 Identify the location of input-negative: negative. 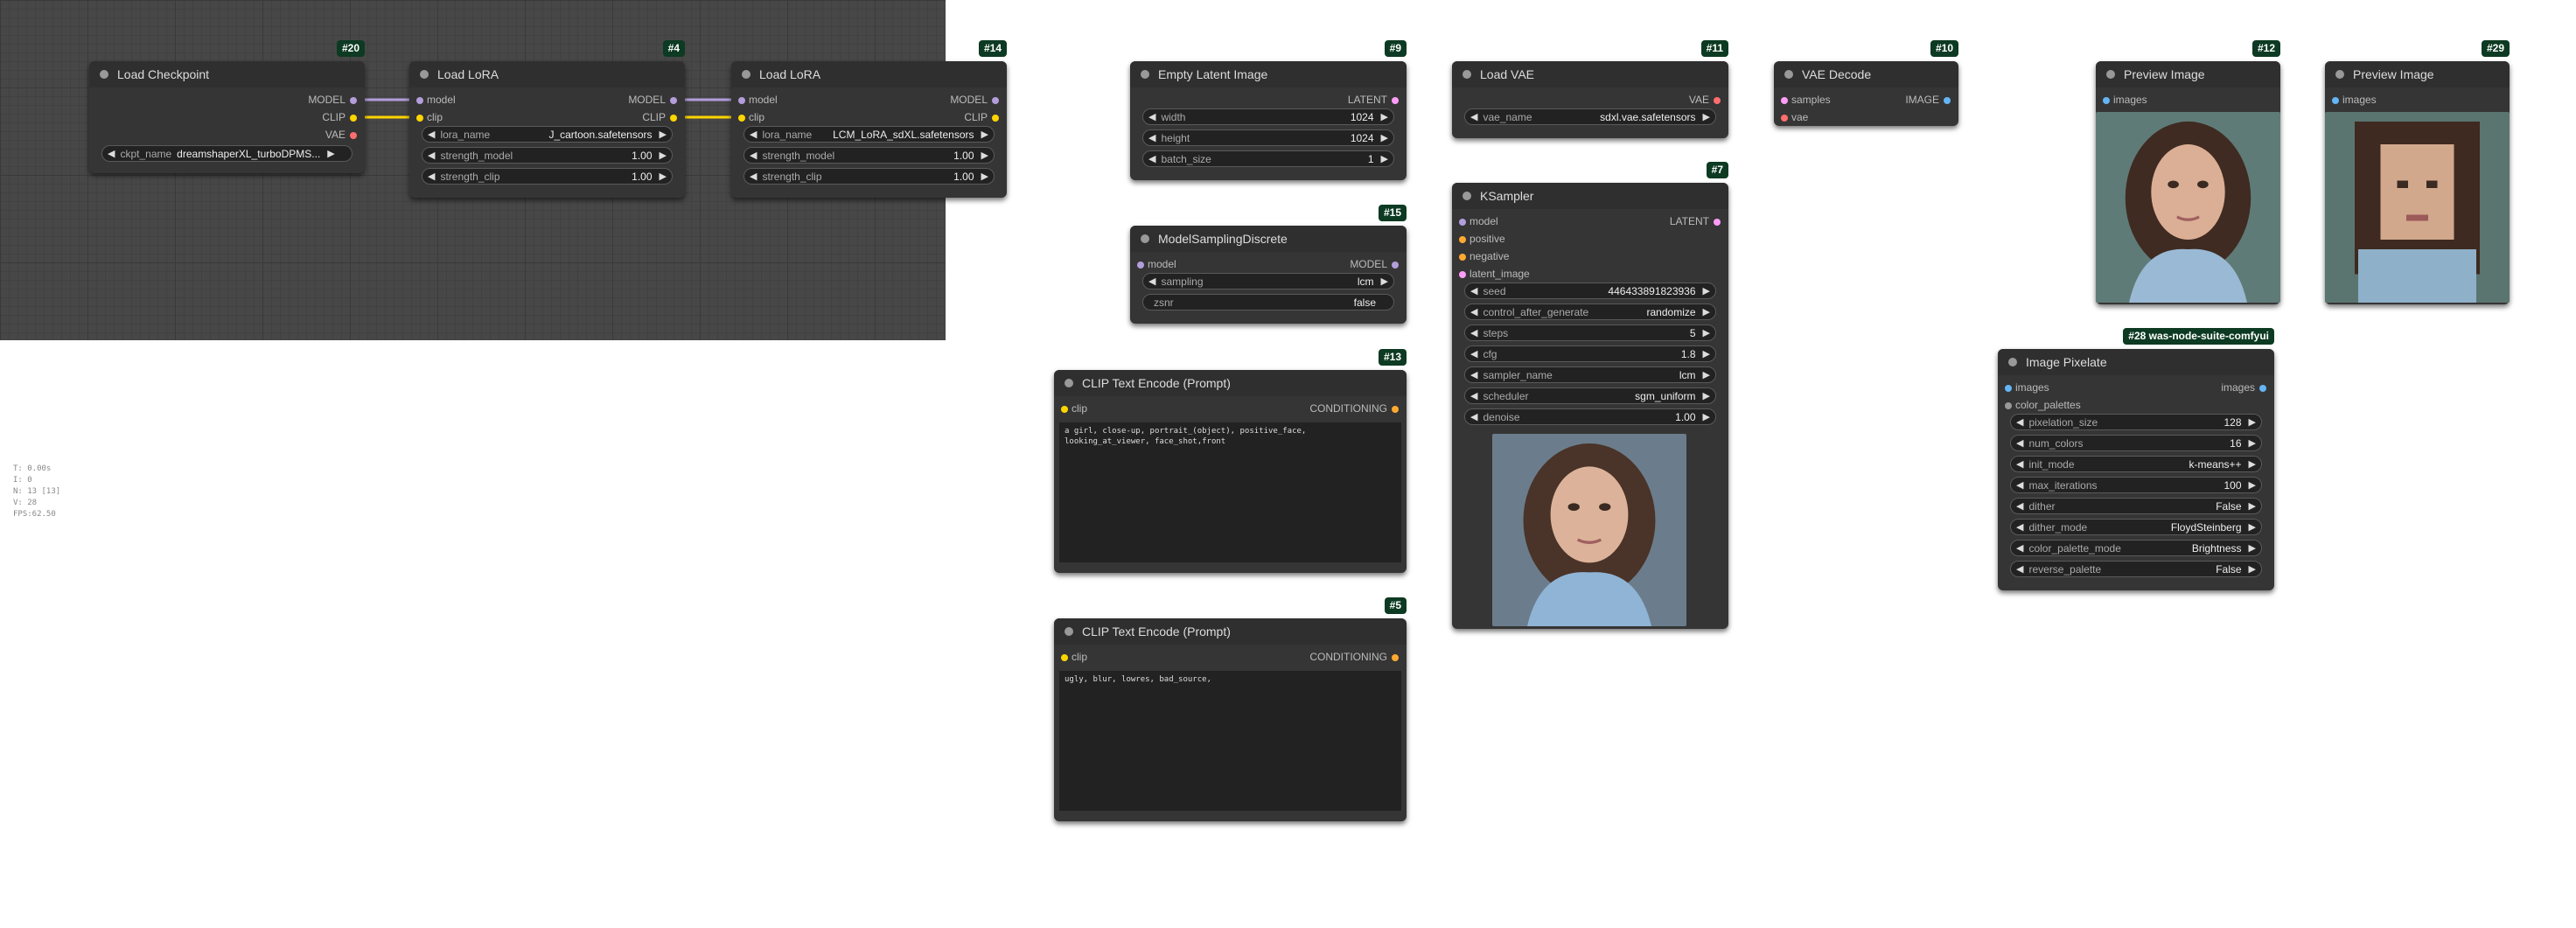
(1483, 256).